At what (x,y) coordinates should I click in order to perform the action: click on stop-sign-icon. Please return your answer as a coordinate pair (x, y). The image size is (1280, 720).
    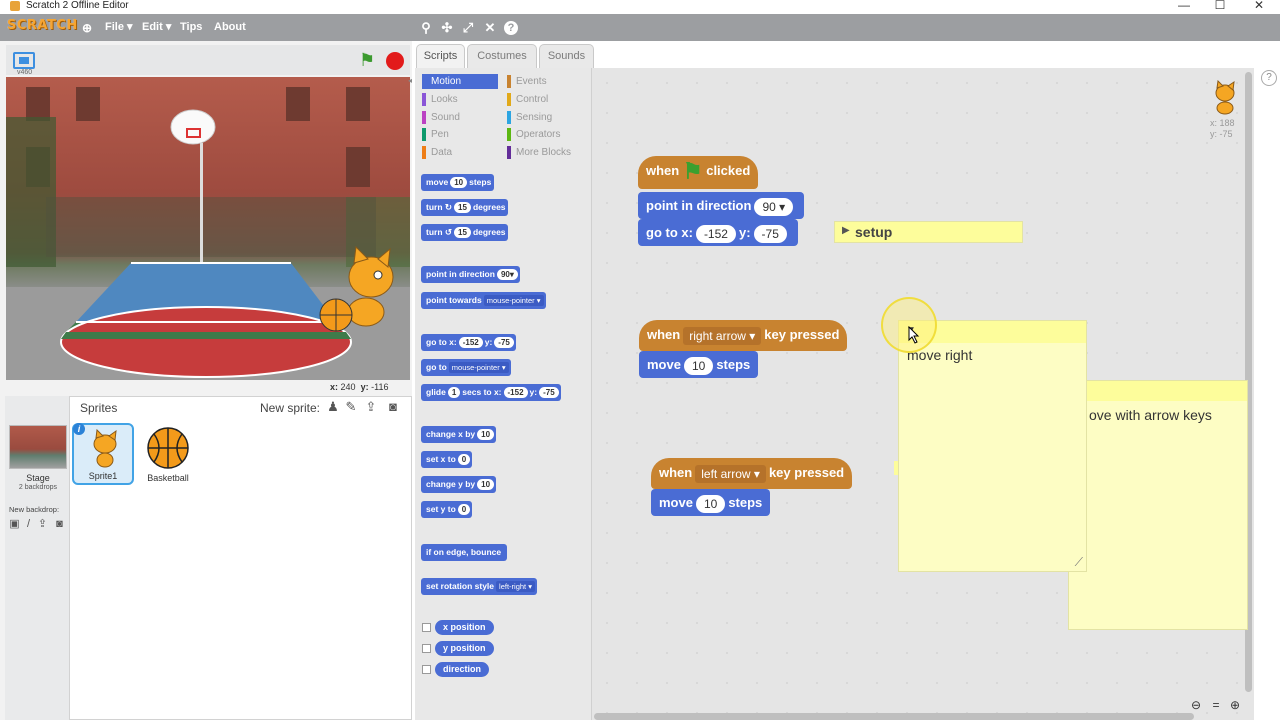
    Looking at the image, I should click on (395, 61).